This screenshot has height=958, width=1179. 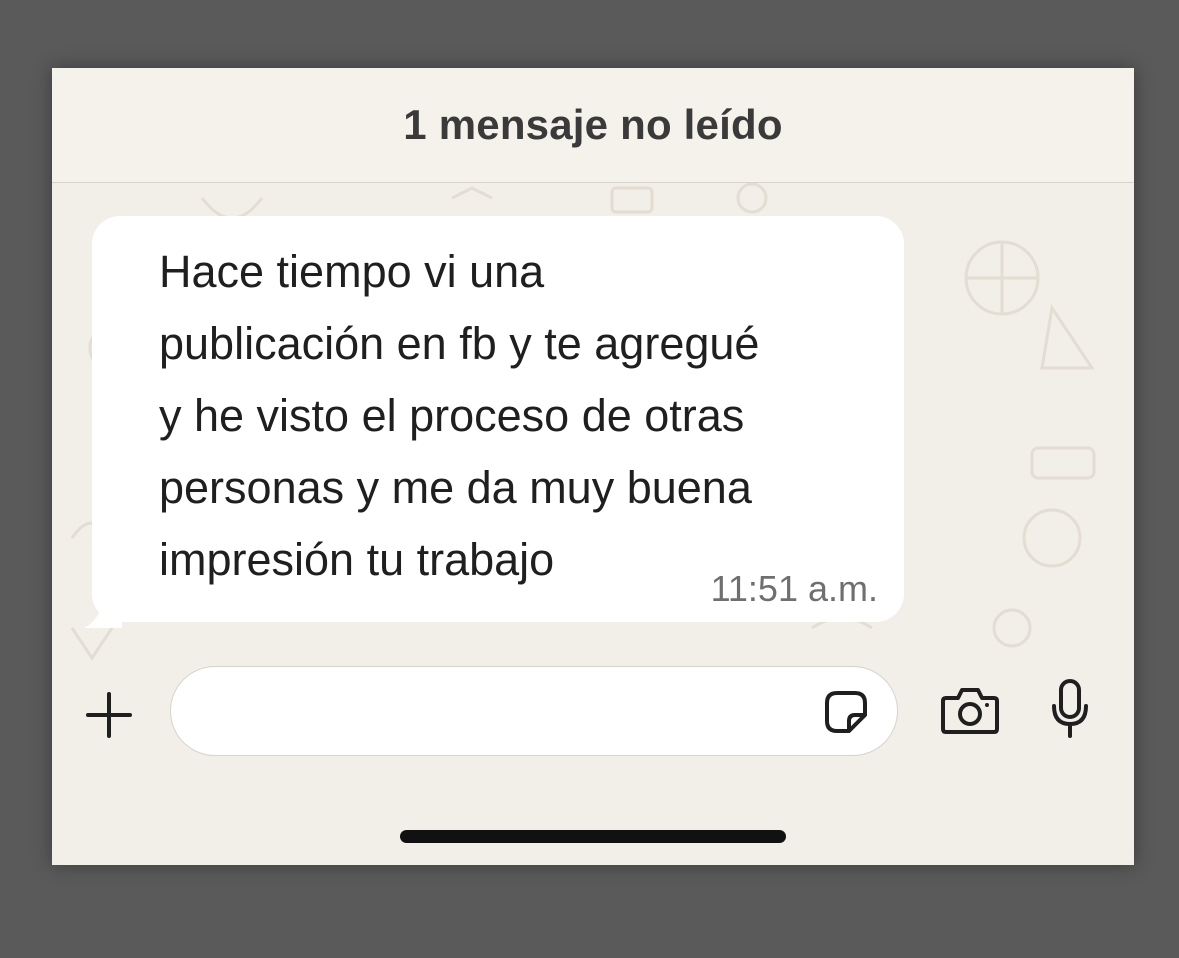 I want to click on plus-icon, so click(x=109, y=715).